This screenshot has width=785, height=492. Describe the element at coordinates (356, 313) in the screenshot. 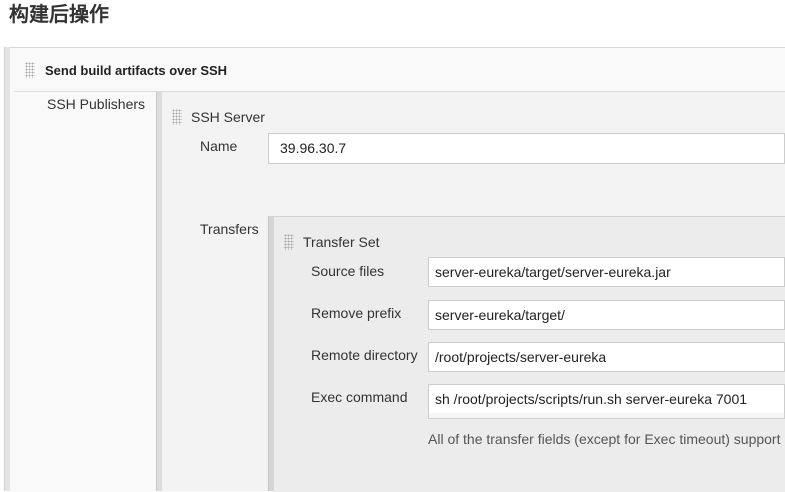

I see `remove-prefix-label: Remove prefix` at that location.